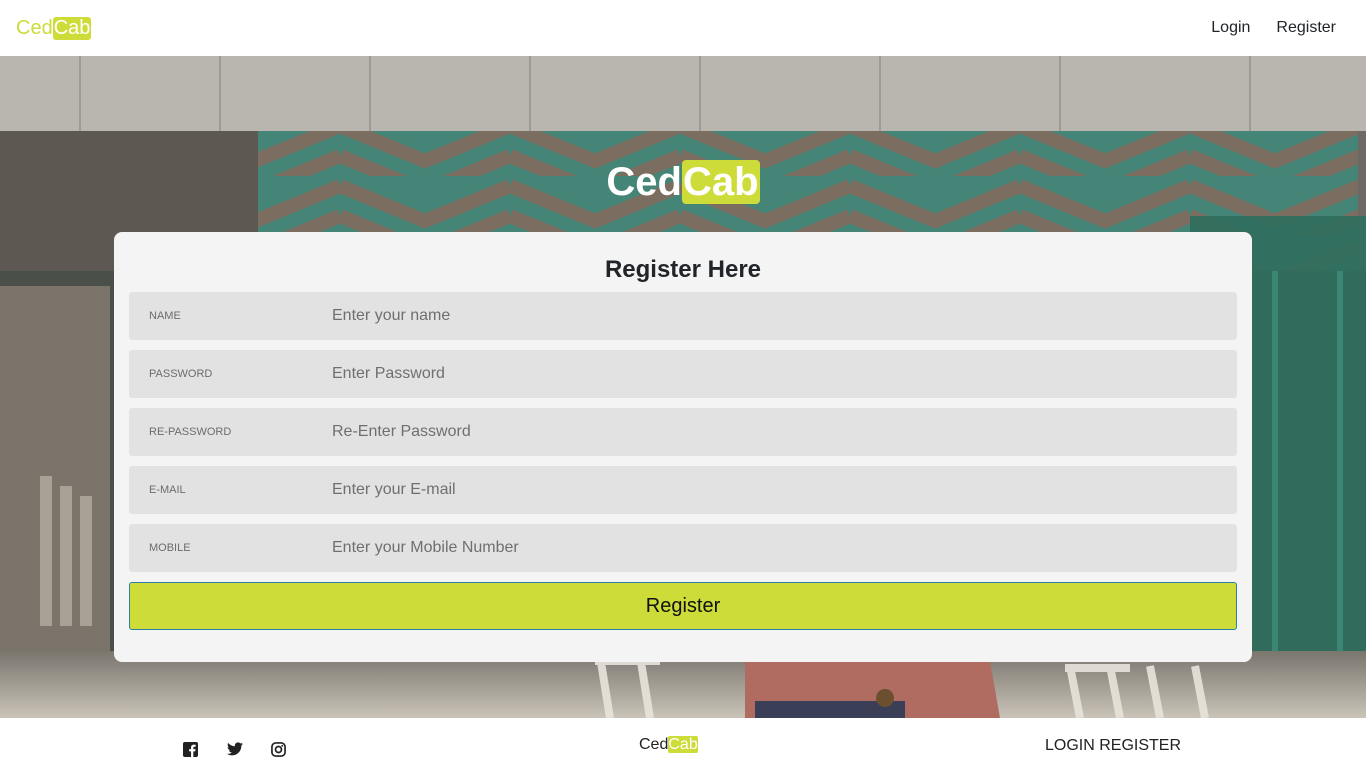  I want to click on instagram-icon, so click(279, 750).